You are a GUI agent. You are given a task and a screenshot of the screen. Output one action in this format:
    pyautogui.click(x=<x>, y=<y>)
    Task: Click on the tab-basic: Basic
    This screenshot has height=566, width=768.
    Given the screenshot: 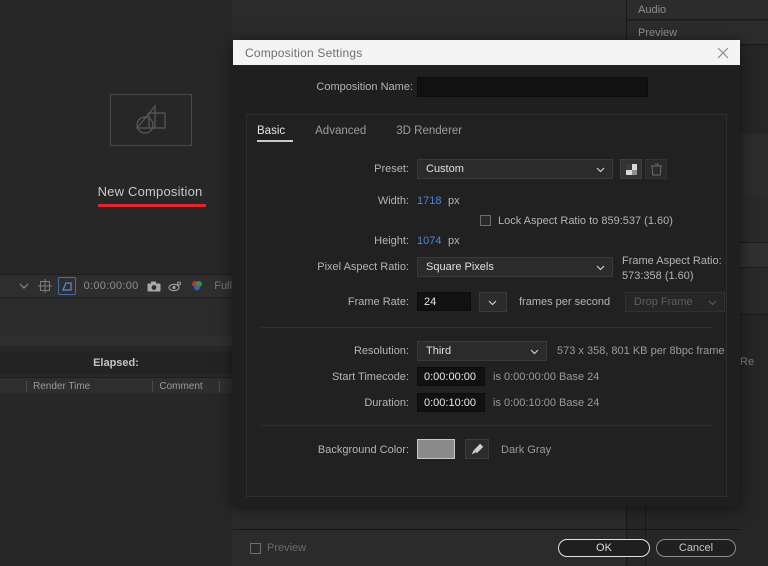 What is the action you would take?
    pyautogui.click(x=279, y=133)
    